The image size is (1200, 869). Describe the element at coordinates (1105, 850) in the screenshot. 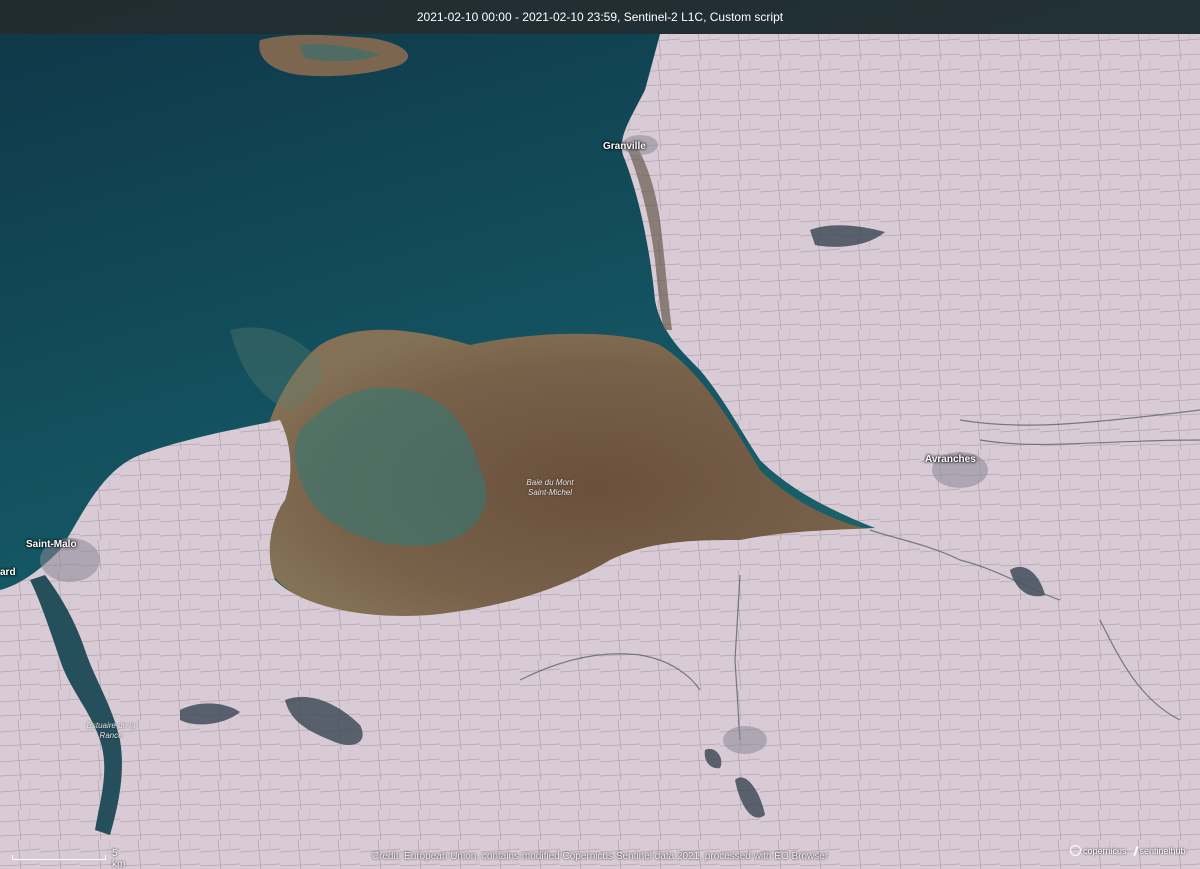

I see `copernicus-logo-text: copernicus` at that location.